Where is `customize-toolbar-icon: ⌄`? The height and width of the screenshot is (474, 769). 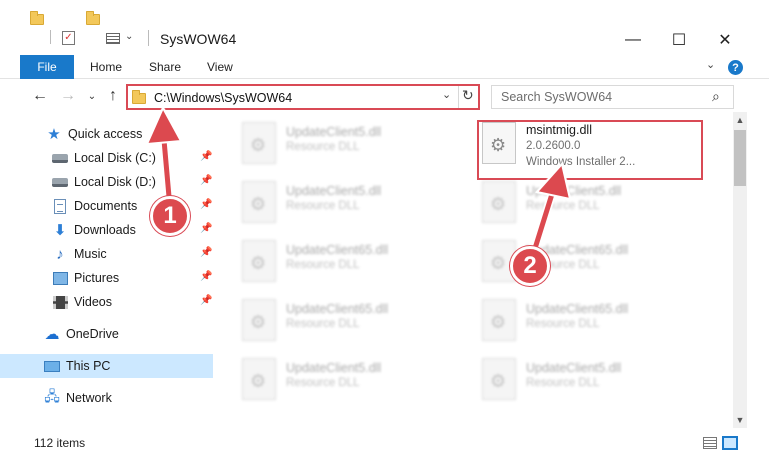
customize-toolbar-icon: ⌄ is located at coordinates (129, 36).